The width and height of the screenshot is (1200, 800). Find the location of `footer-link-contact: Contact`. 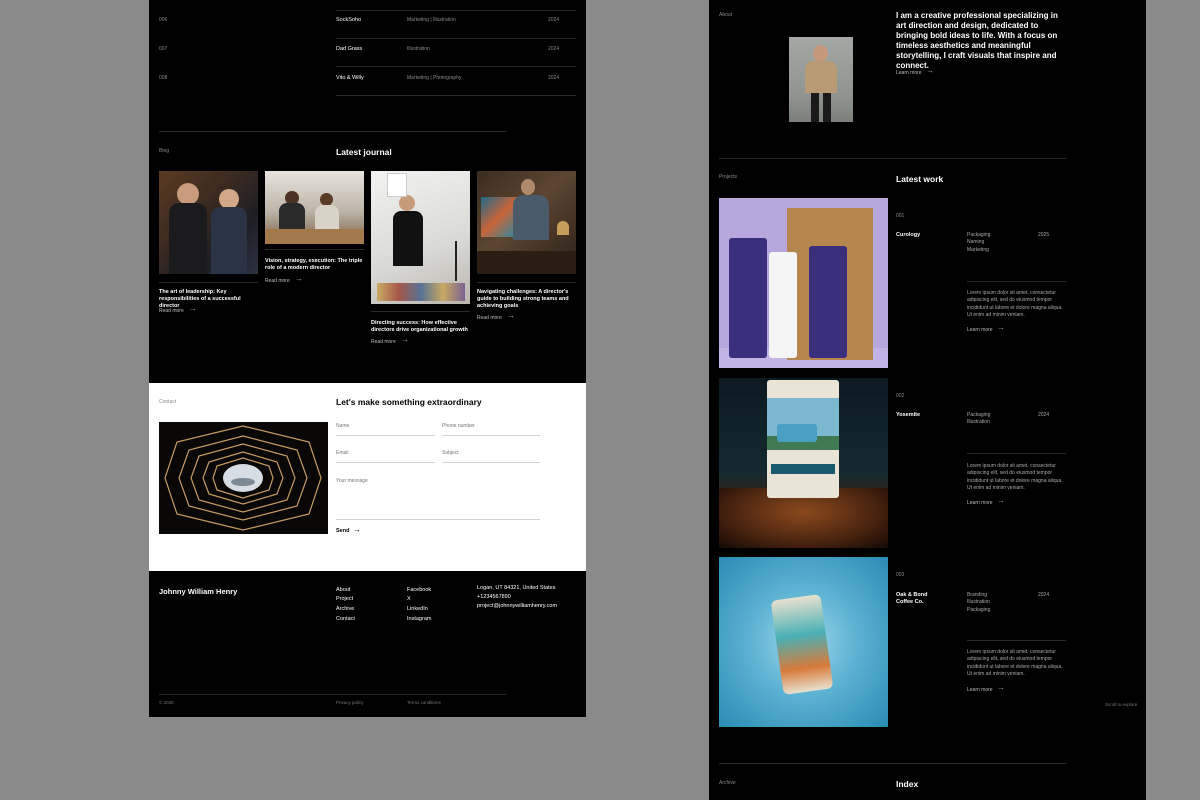

footer-link-contact: Contact is located at coordinates (345, 619).